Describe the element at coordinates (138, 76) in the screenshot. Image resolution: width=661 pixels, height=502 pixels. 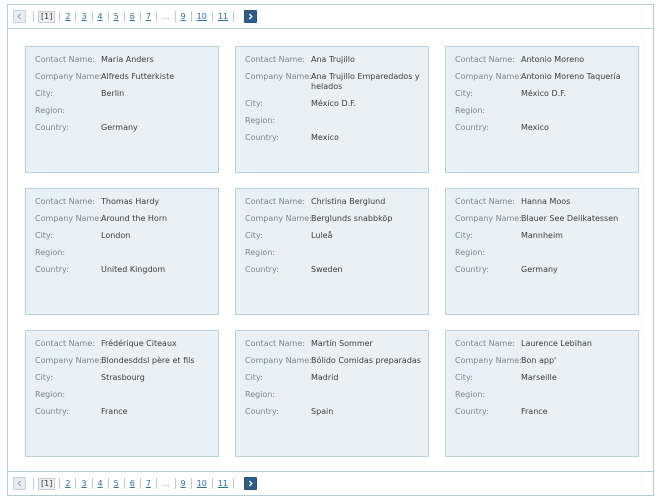
I see `company-name-value: Alfreds Futterkiste` at that location.